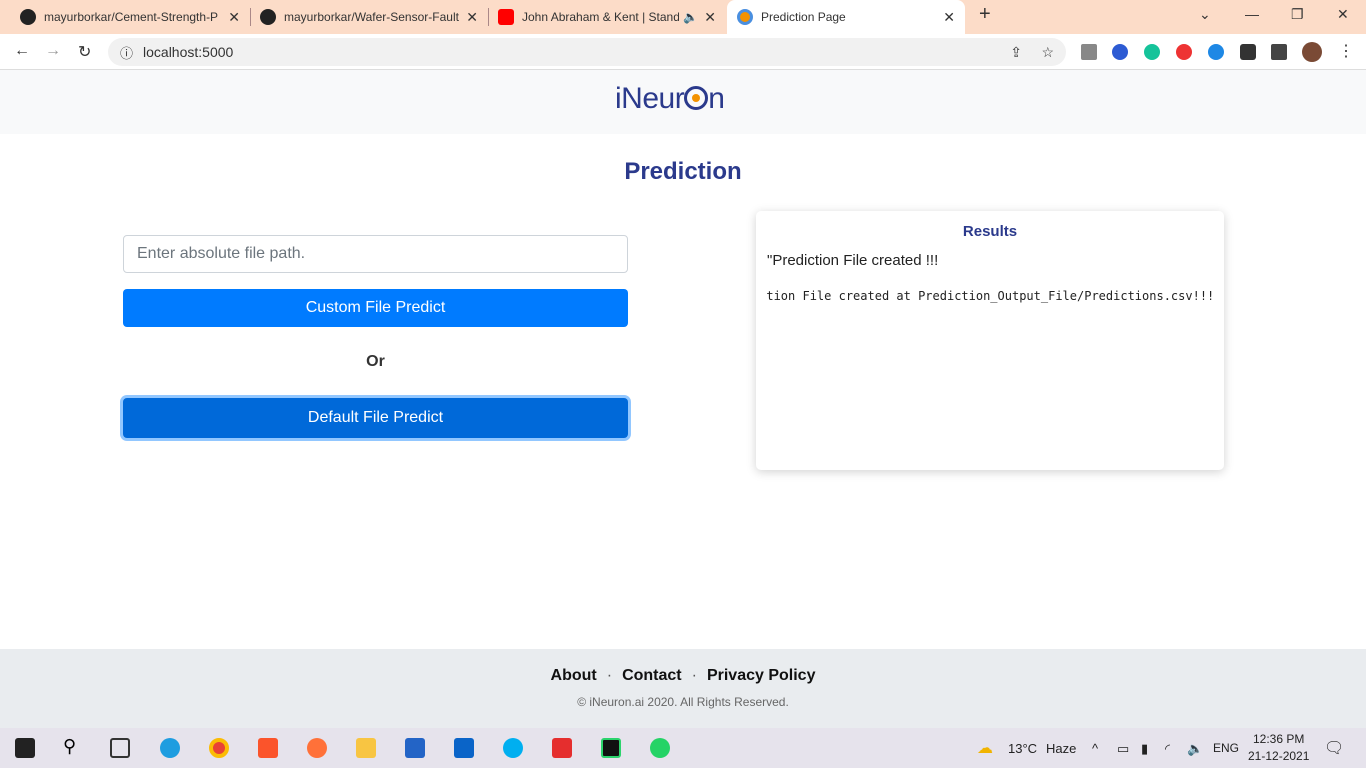 Image resolution: width=1366 pixels, height=768 pixels. Describe the element at coordinates (375, 361) in the screenshot. I see `or-label: Or` at that location.